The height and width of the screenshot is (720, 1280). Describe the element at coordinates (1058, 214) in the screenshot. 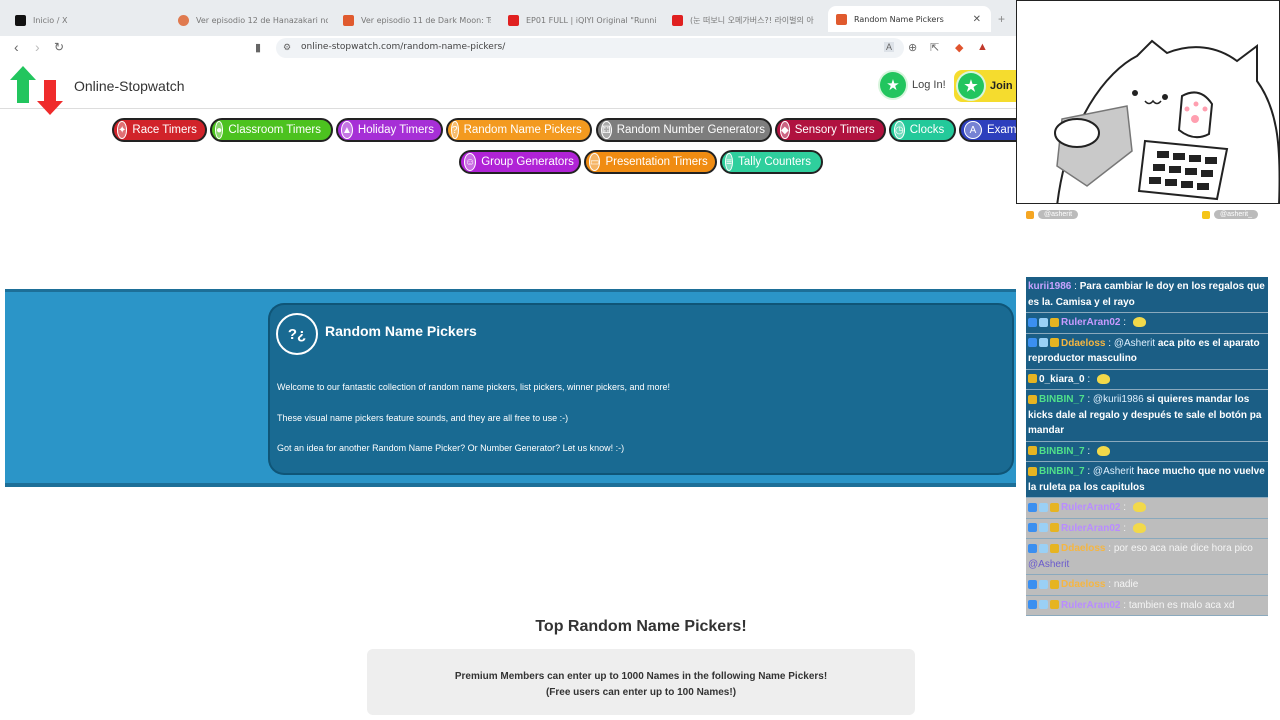

I see `handle-label: @asherit` at that location.